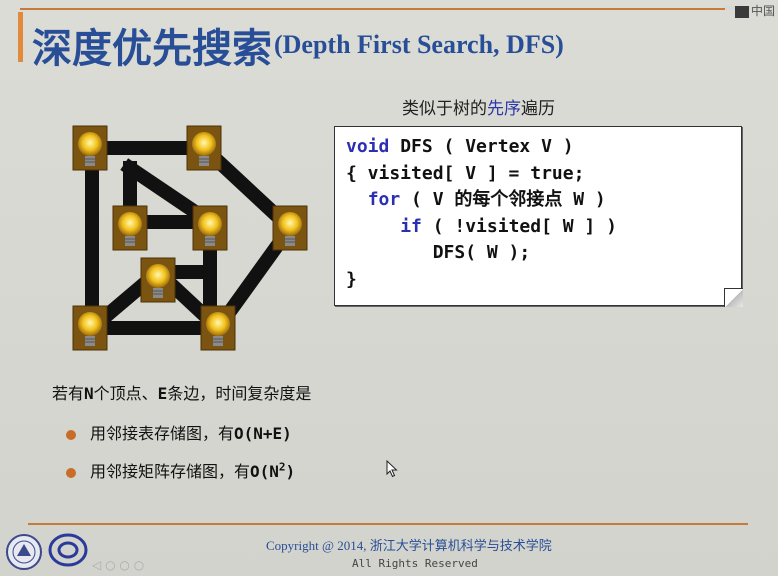 Image resolution: width=778 pixels, height=576 pixels. Describe the element at coordinates (152, 49) in the screenshot. I see `slide-title-zh: 深度优先搜索` at that location.